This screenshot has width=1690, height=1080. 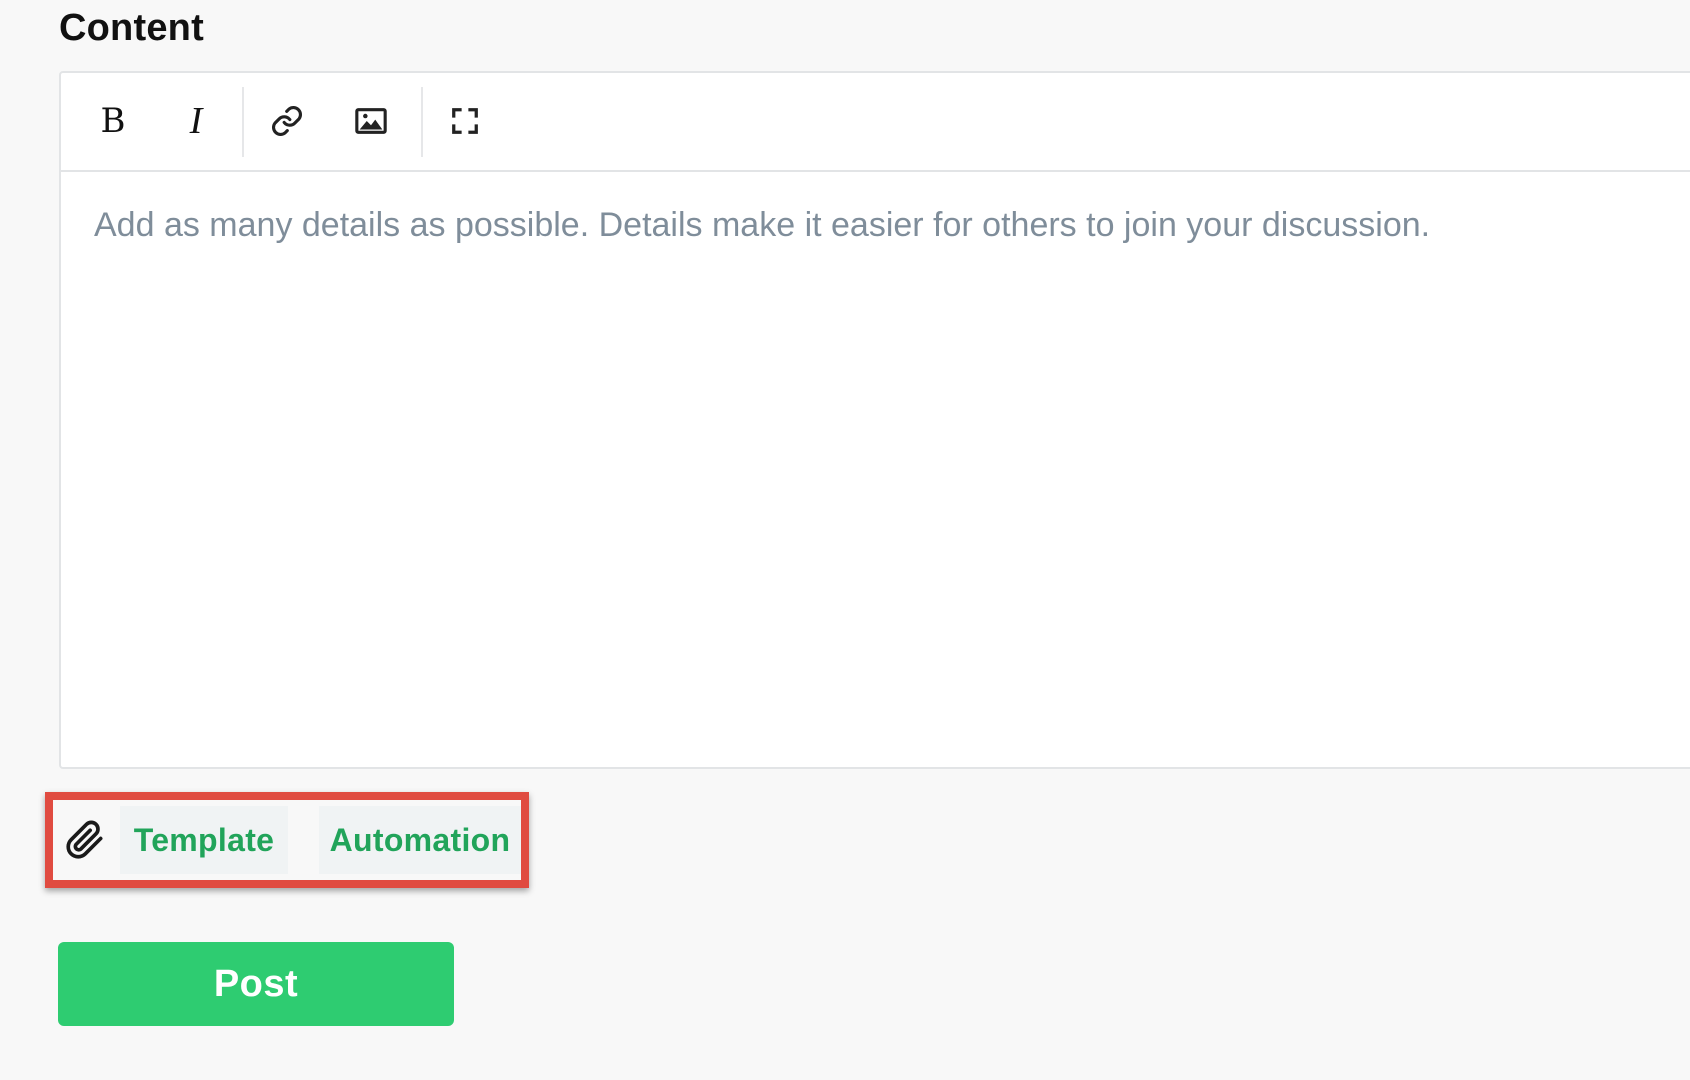 I want to click on link-button, so click(x=287, y=121).